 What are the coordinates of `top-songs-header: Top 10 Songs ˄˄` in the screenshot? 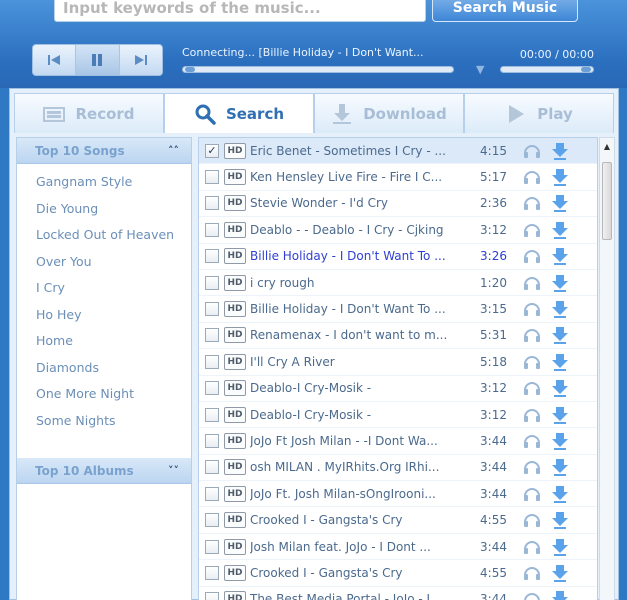 It's located at (104, 151).